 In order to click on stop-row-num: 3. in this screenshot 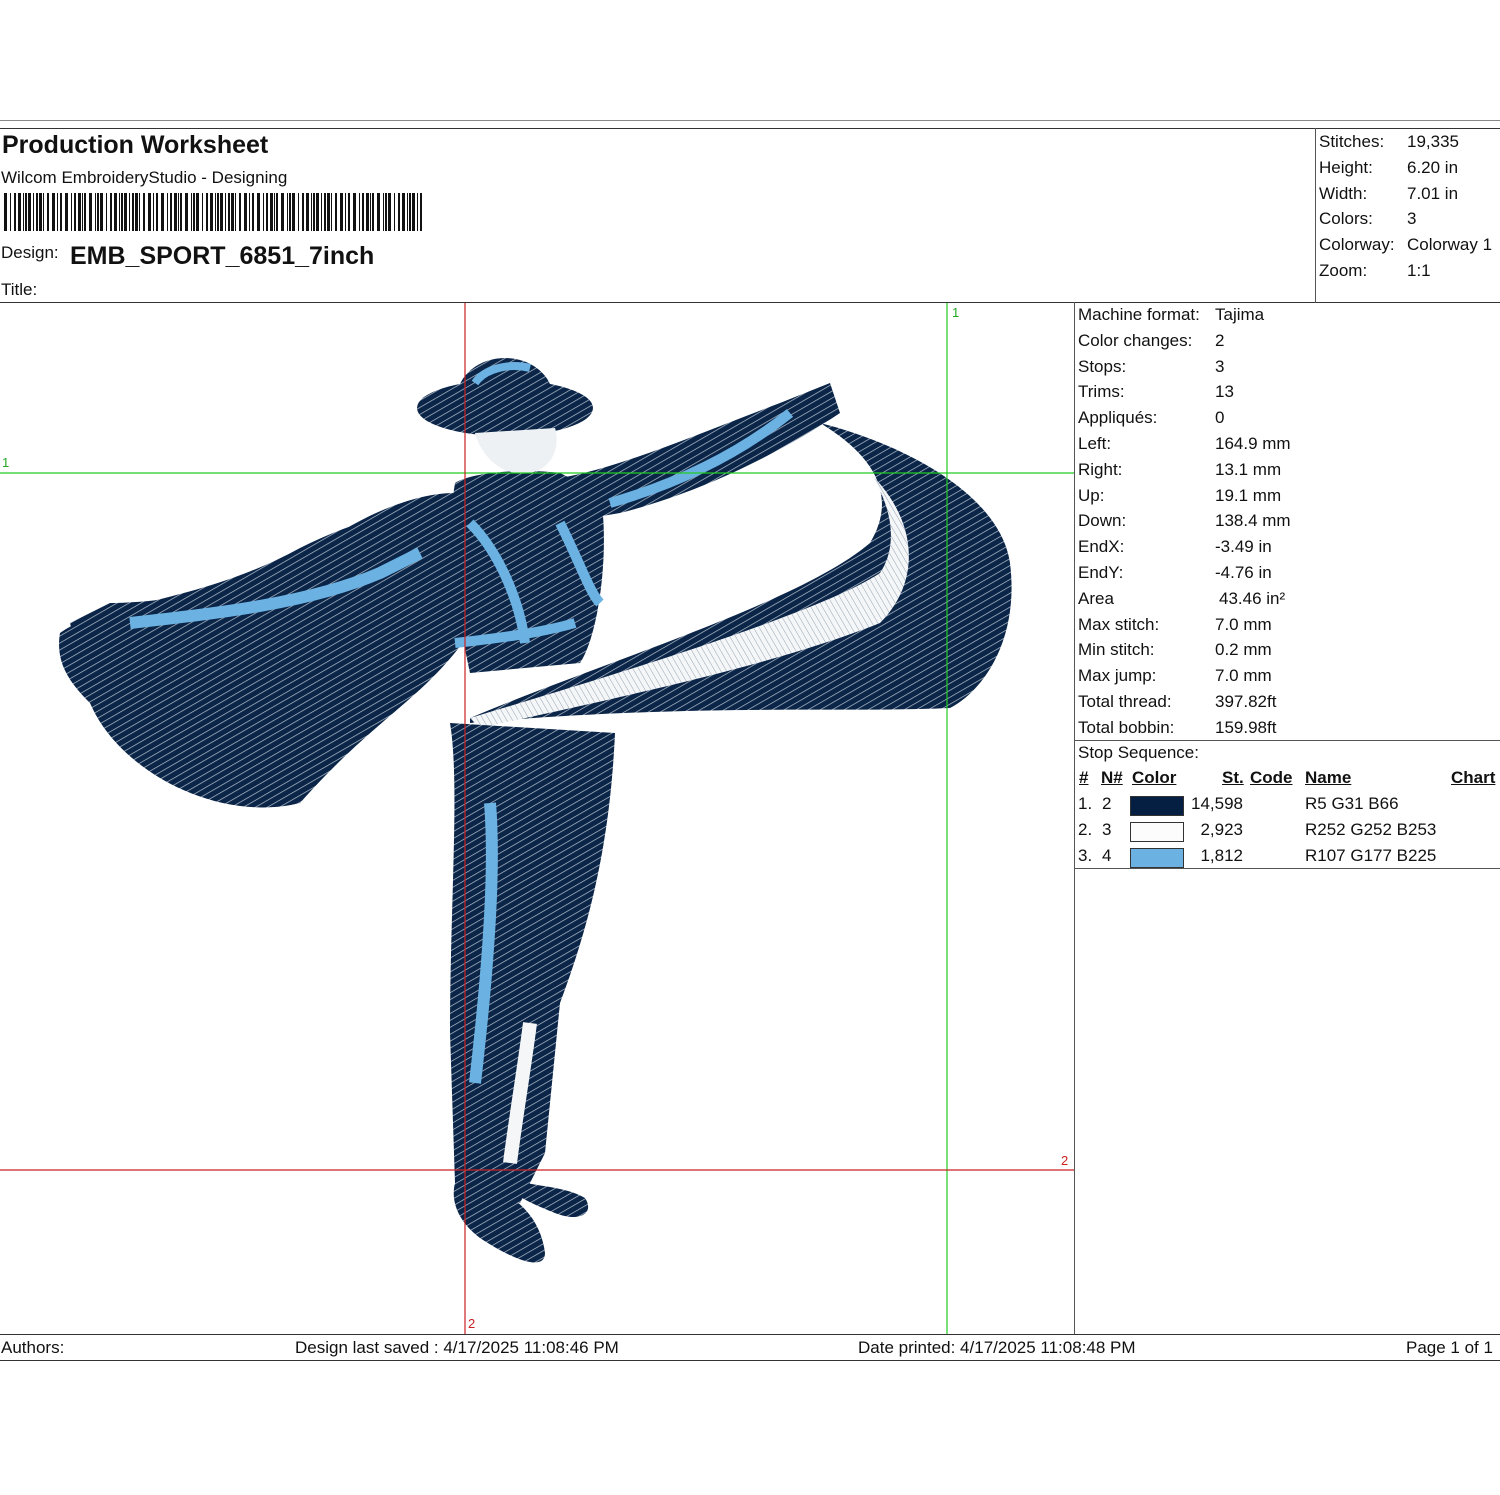, I will do `click(1085, 855)`.